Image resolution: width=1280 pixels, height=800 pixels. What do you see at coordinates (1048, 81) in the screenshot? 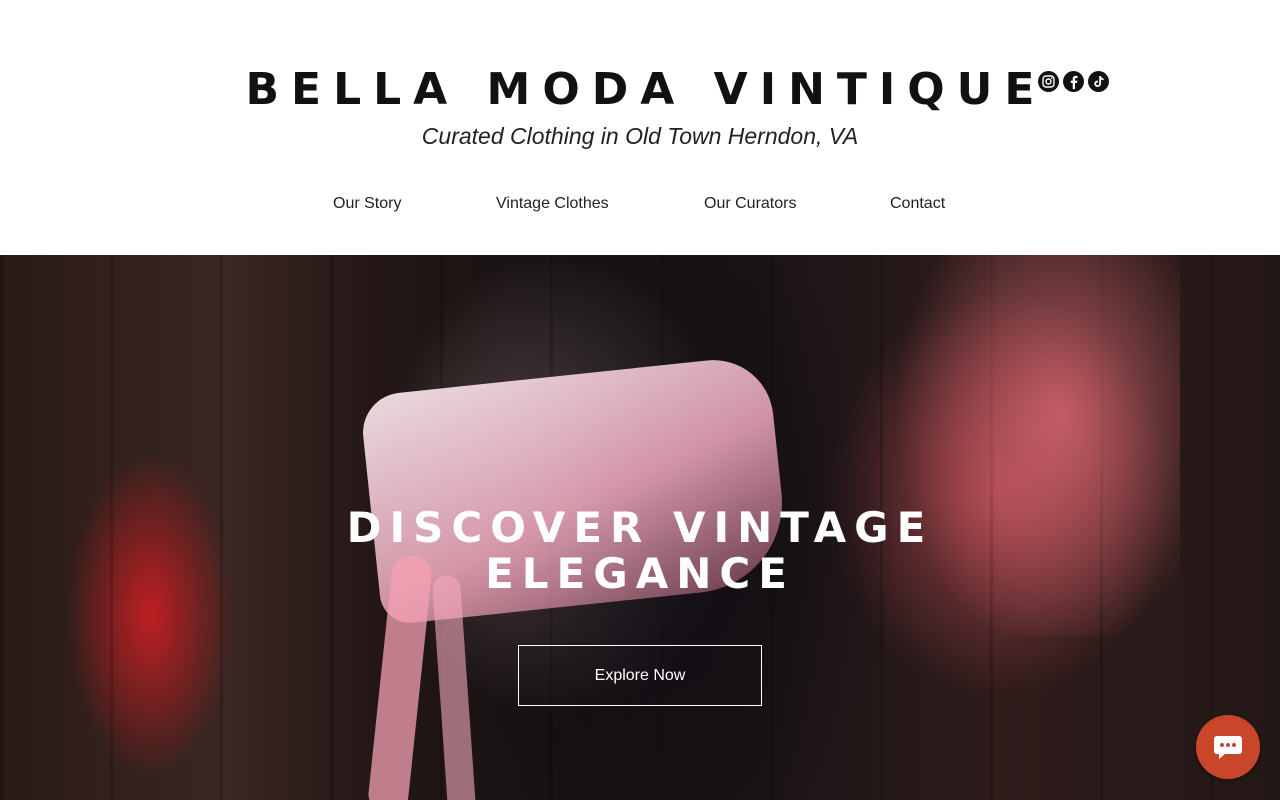
I see `instagram-icon` at bounding box center [1048, 81].